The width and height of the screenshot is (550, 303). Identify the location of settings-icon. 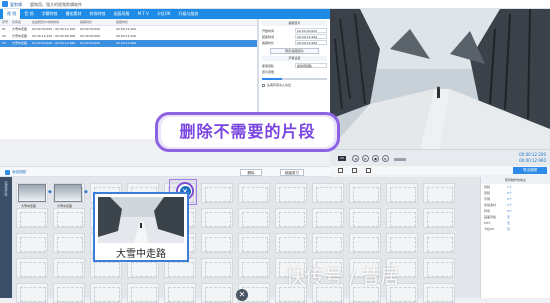
(368, 170).